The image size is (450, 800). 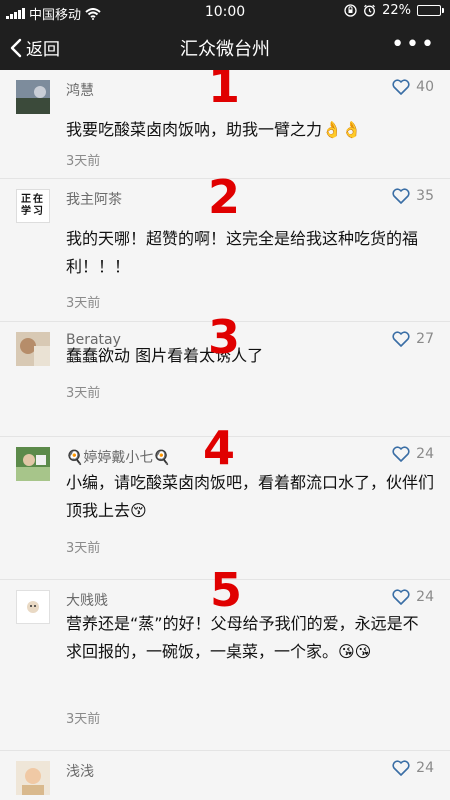 What do you see at coordinates (224, 337) in the screenshot?
I see `number-marker: 3` at bounding box center [224, 337].